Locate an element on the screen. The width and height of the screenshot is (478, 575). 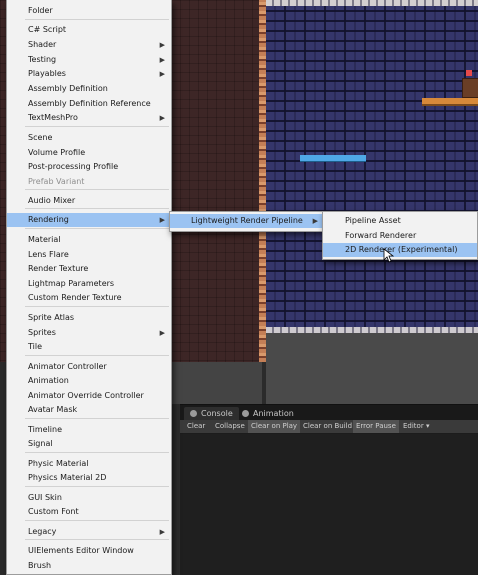
menu-item-sprites: Sprites ▶ is located at coordinates (89, 333).